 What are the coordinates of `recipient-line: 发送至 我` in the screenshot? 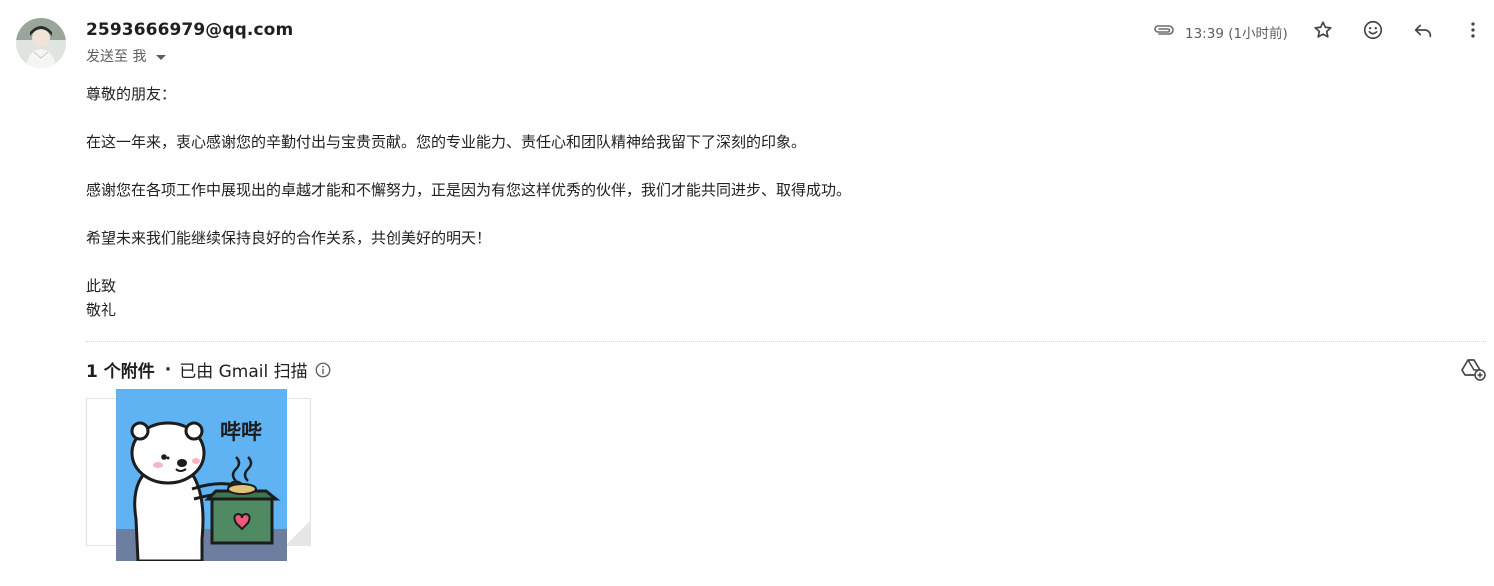 It's located at (126, 56).